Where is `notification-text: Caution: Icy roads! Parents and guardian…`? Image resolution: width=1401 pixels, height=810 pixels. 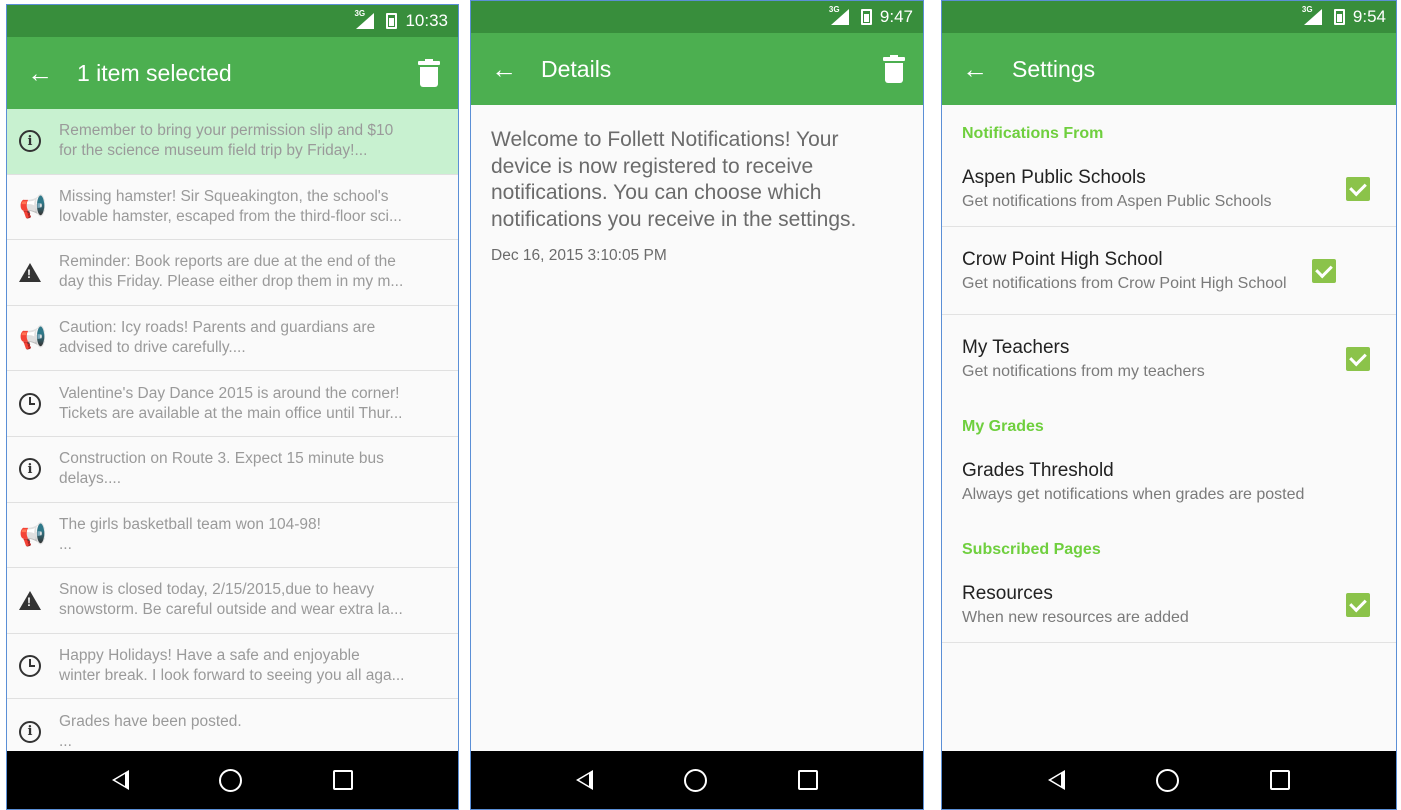
notification-text: Caution: Icy roads! Parents and guardian… is located at coordinates (217, 328).